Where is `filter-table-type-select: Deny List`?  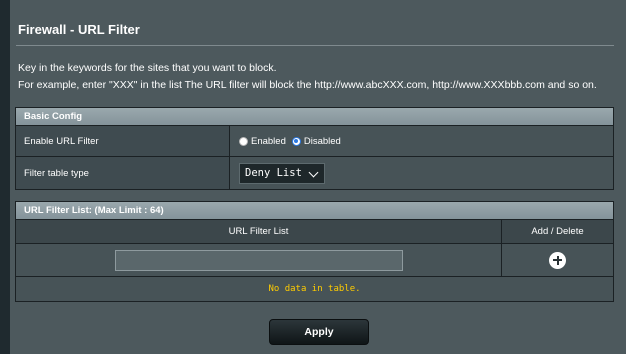
filter-table-type-select: Deny List is located at coordinates (282, 173).